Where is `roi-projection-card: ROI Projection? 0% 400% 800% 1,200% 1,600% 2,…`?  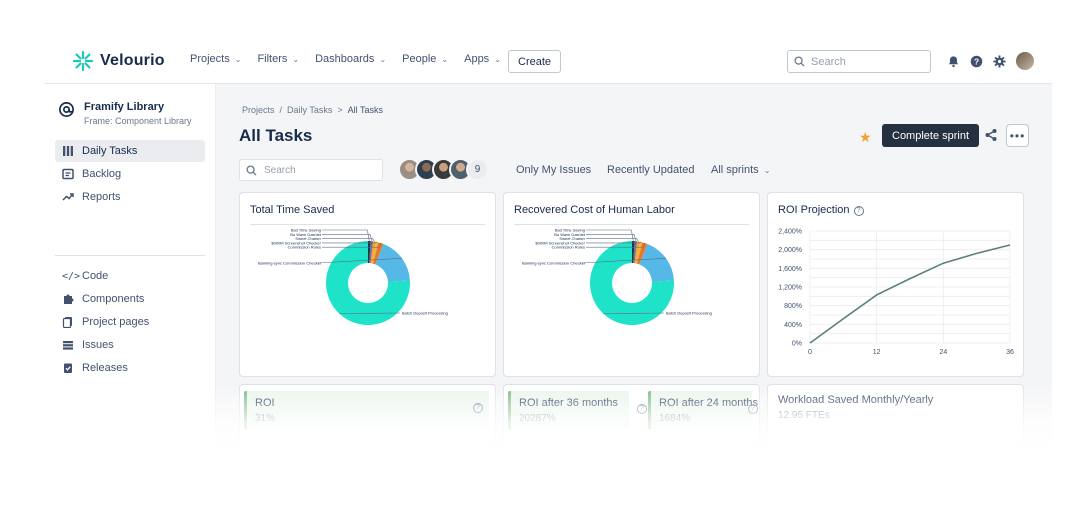 roi-projection-card: ROI Projection? 0% 400% 800% 1,200% 1,600% 2,… is located at coordinates (895, 284).